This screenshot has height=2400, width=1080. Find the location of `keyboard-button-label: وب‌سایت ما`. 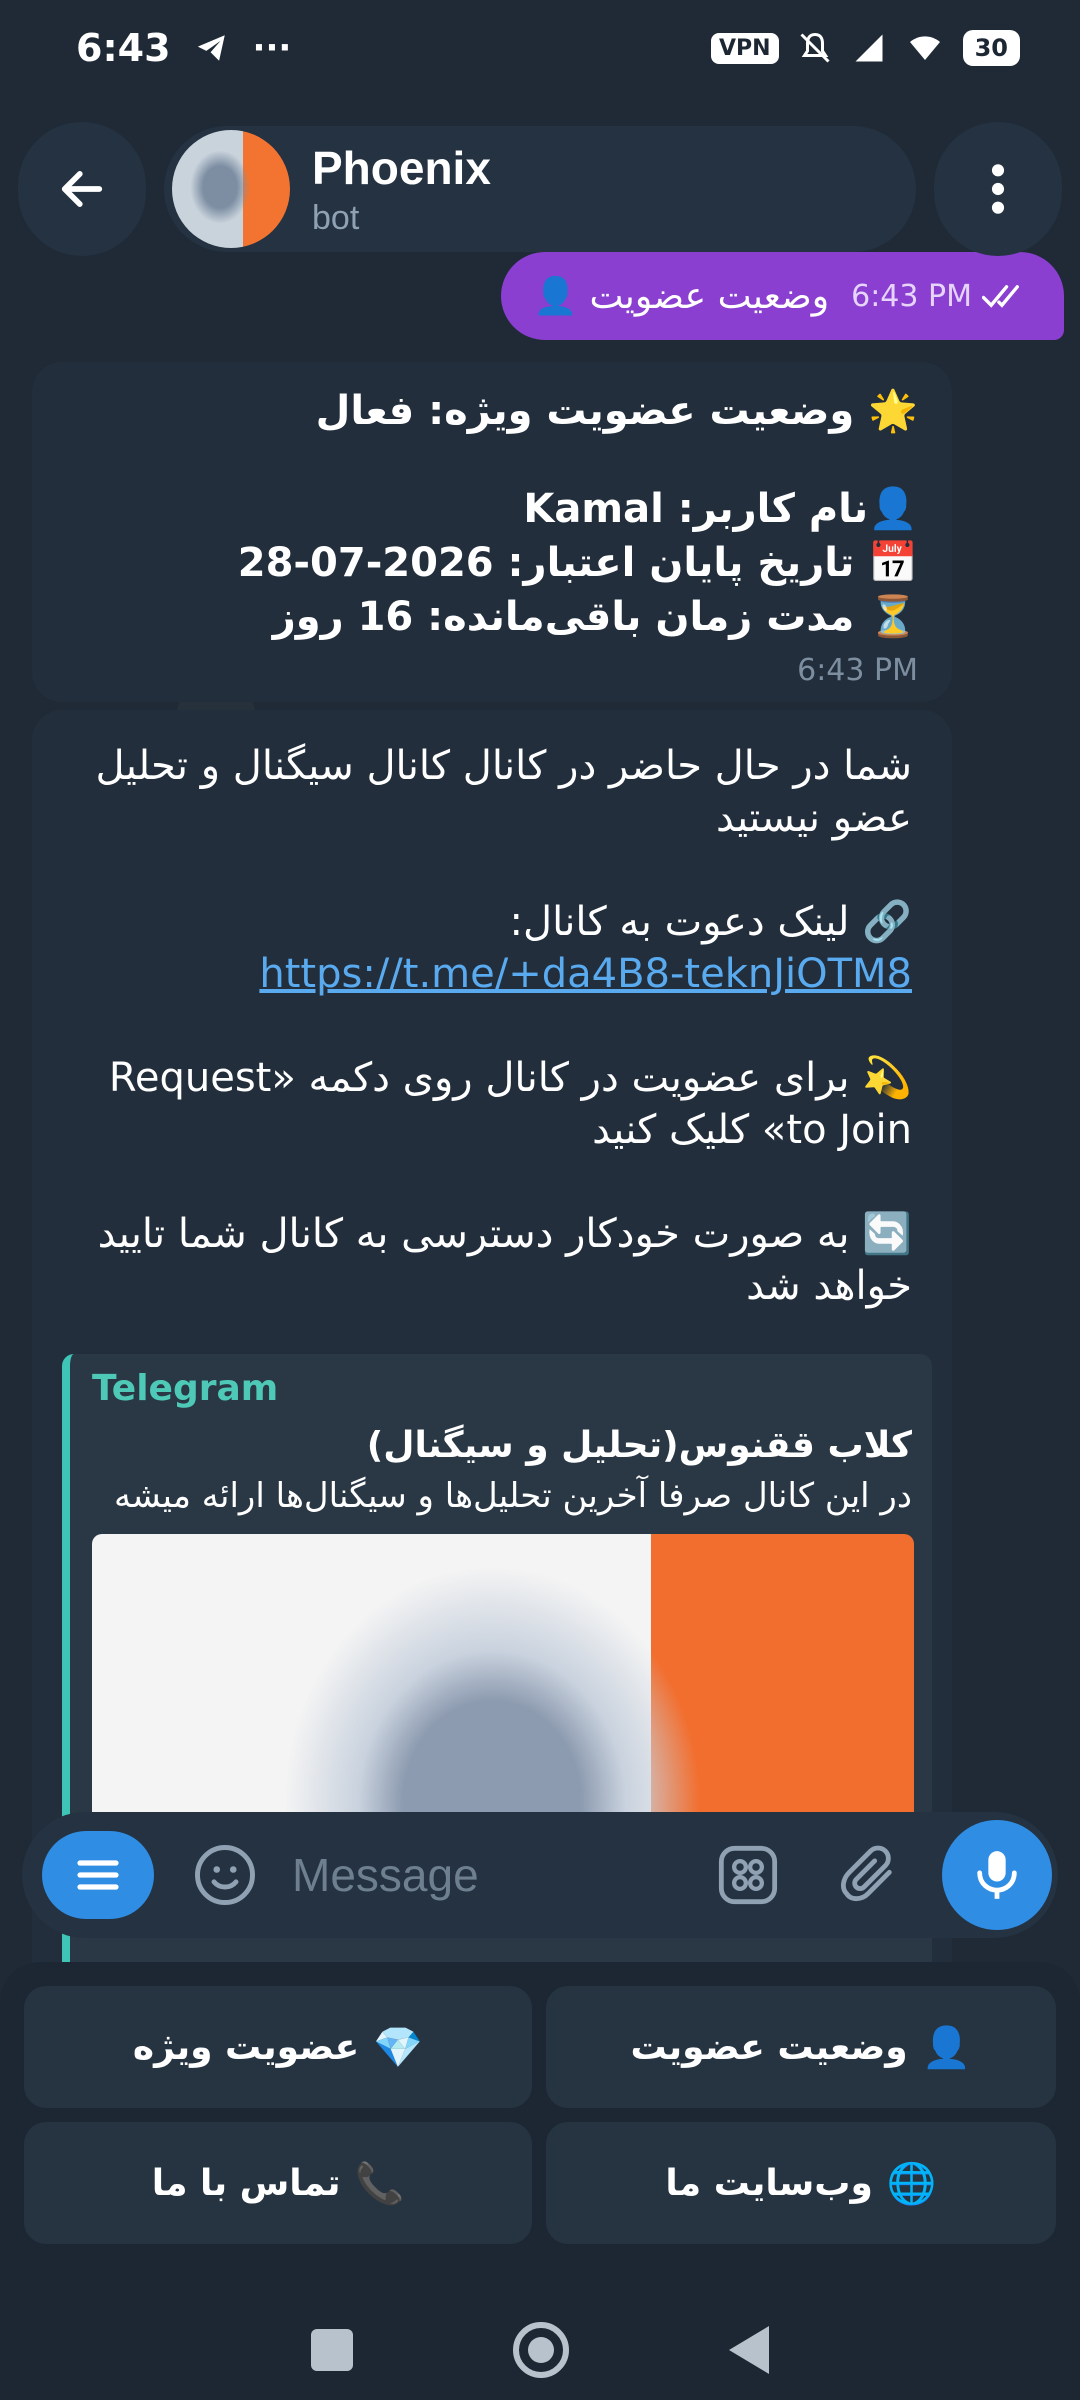

keyboard-button-label: وب‌سایت ما is located at coordinates (769, 2183).